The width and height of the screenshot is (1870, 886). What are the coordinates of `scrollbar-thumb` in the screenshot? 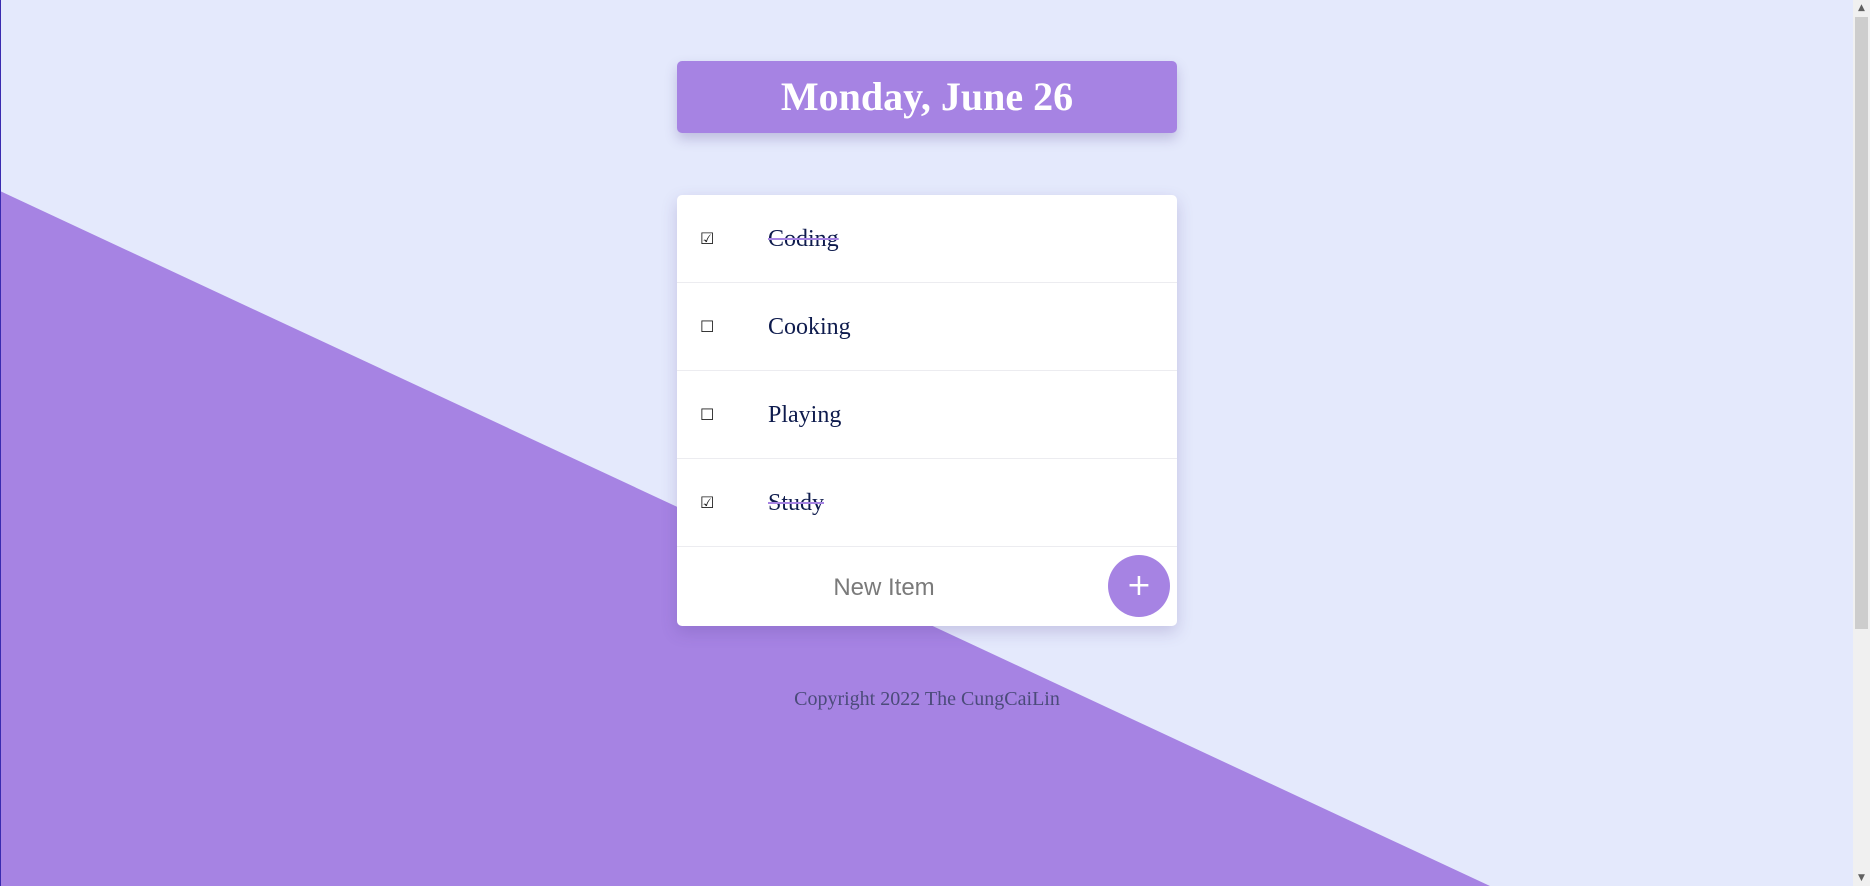 It's located at (1861, 323).